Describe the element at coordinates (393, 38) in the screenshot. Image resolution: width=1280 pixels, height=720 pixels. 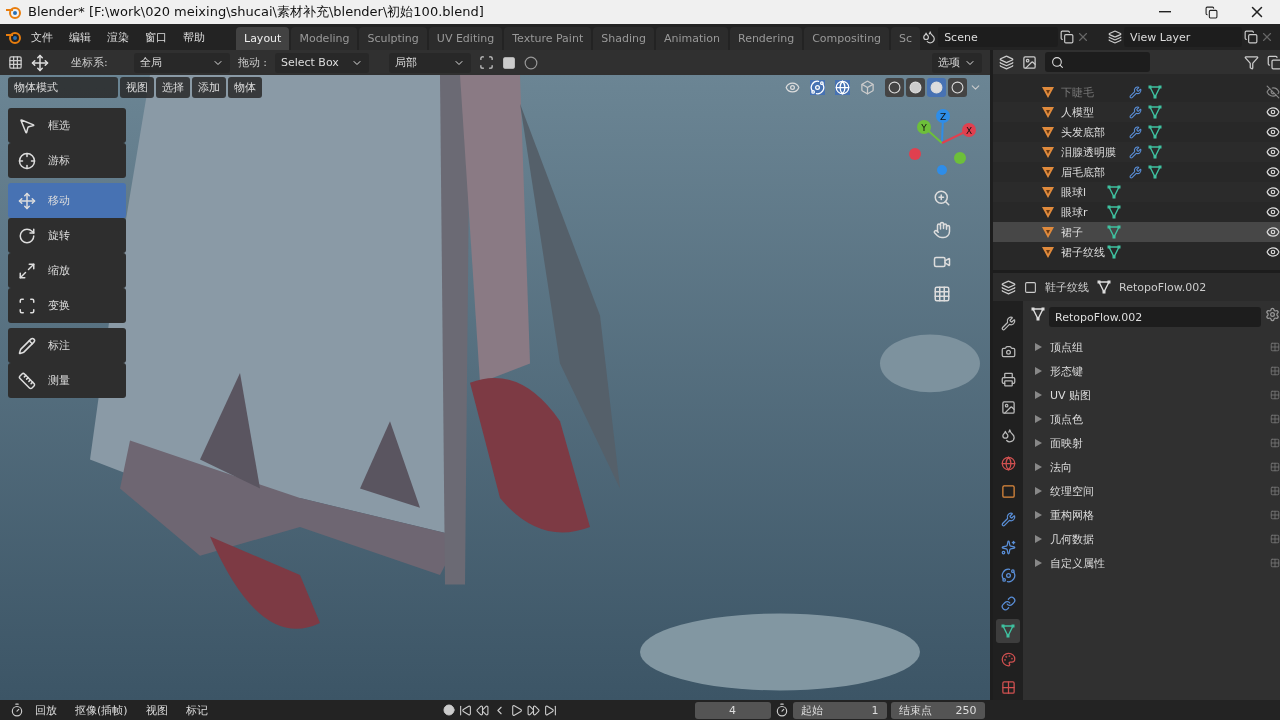
I see `workspace-tab: Sculpting` at that location.